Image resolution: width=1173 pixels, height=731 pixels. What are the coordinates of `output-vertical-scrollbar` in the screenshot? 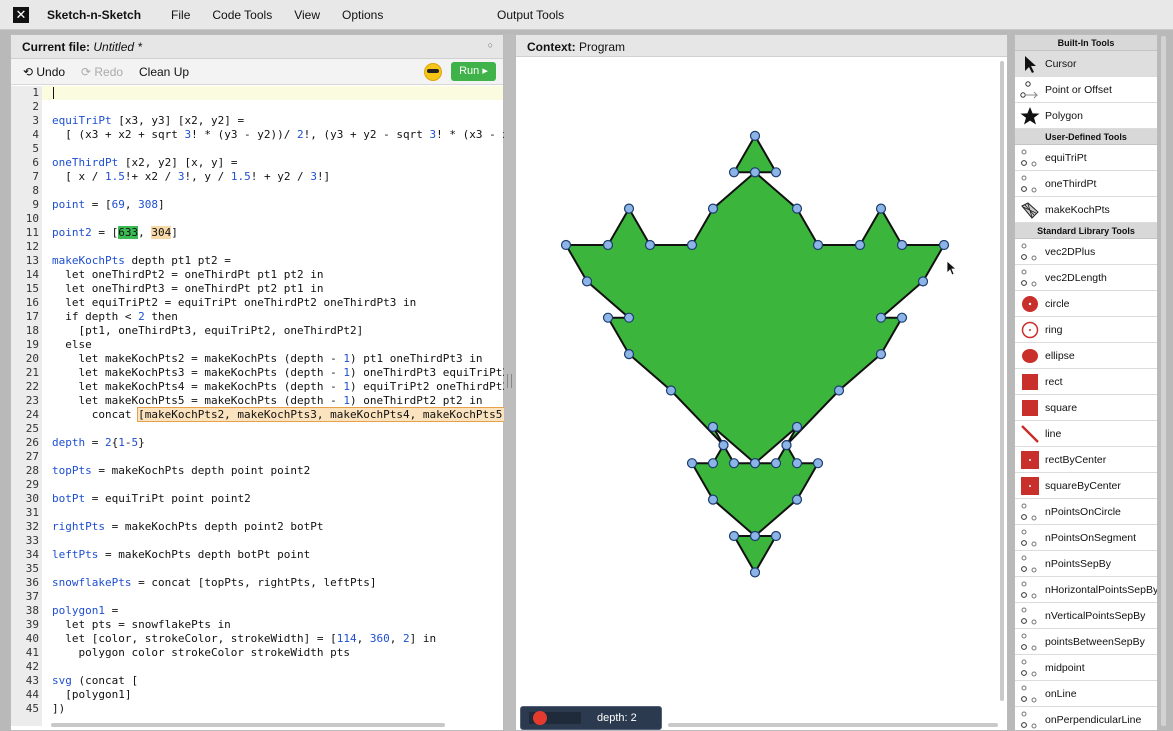 It's located at (1002, 381).